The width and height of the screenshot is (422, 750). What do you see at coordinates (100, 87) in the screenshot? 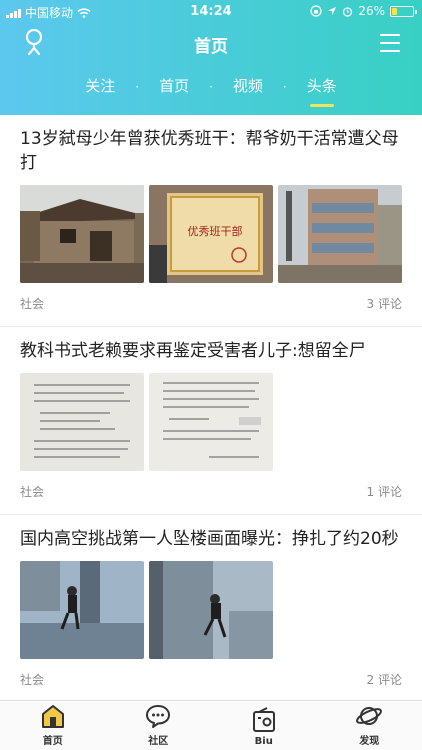
I see `tab-follow: 关注` at bounding box center [100, 87].